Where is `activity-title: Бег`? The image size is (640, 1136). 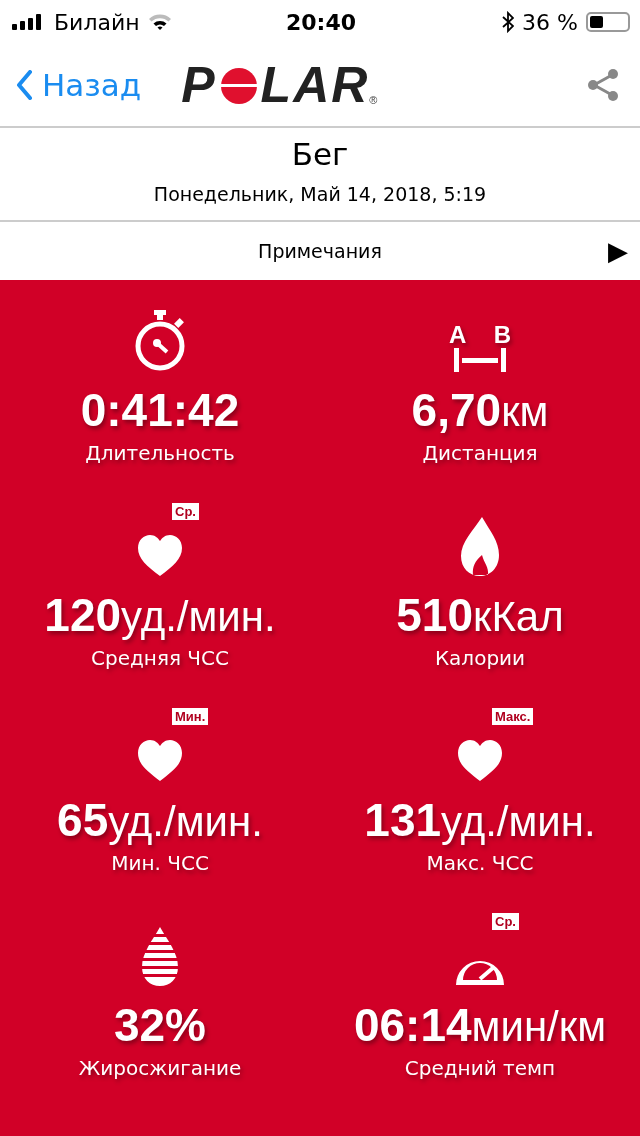
activity-title: Бег is located at coordinates (320, 154).